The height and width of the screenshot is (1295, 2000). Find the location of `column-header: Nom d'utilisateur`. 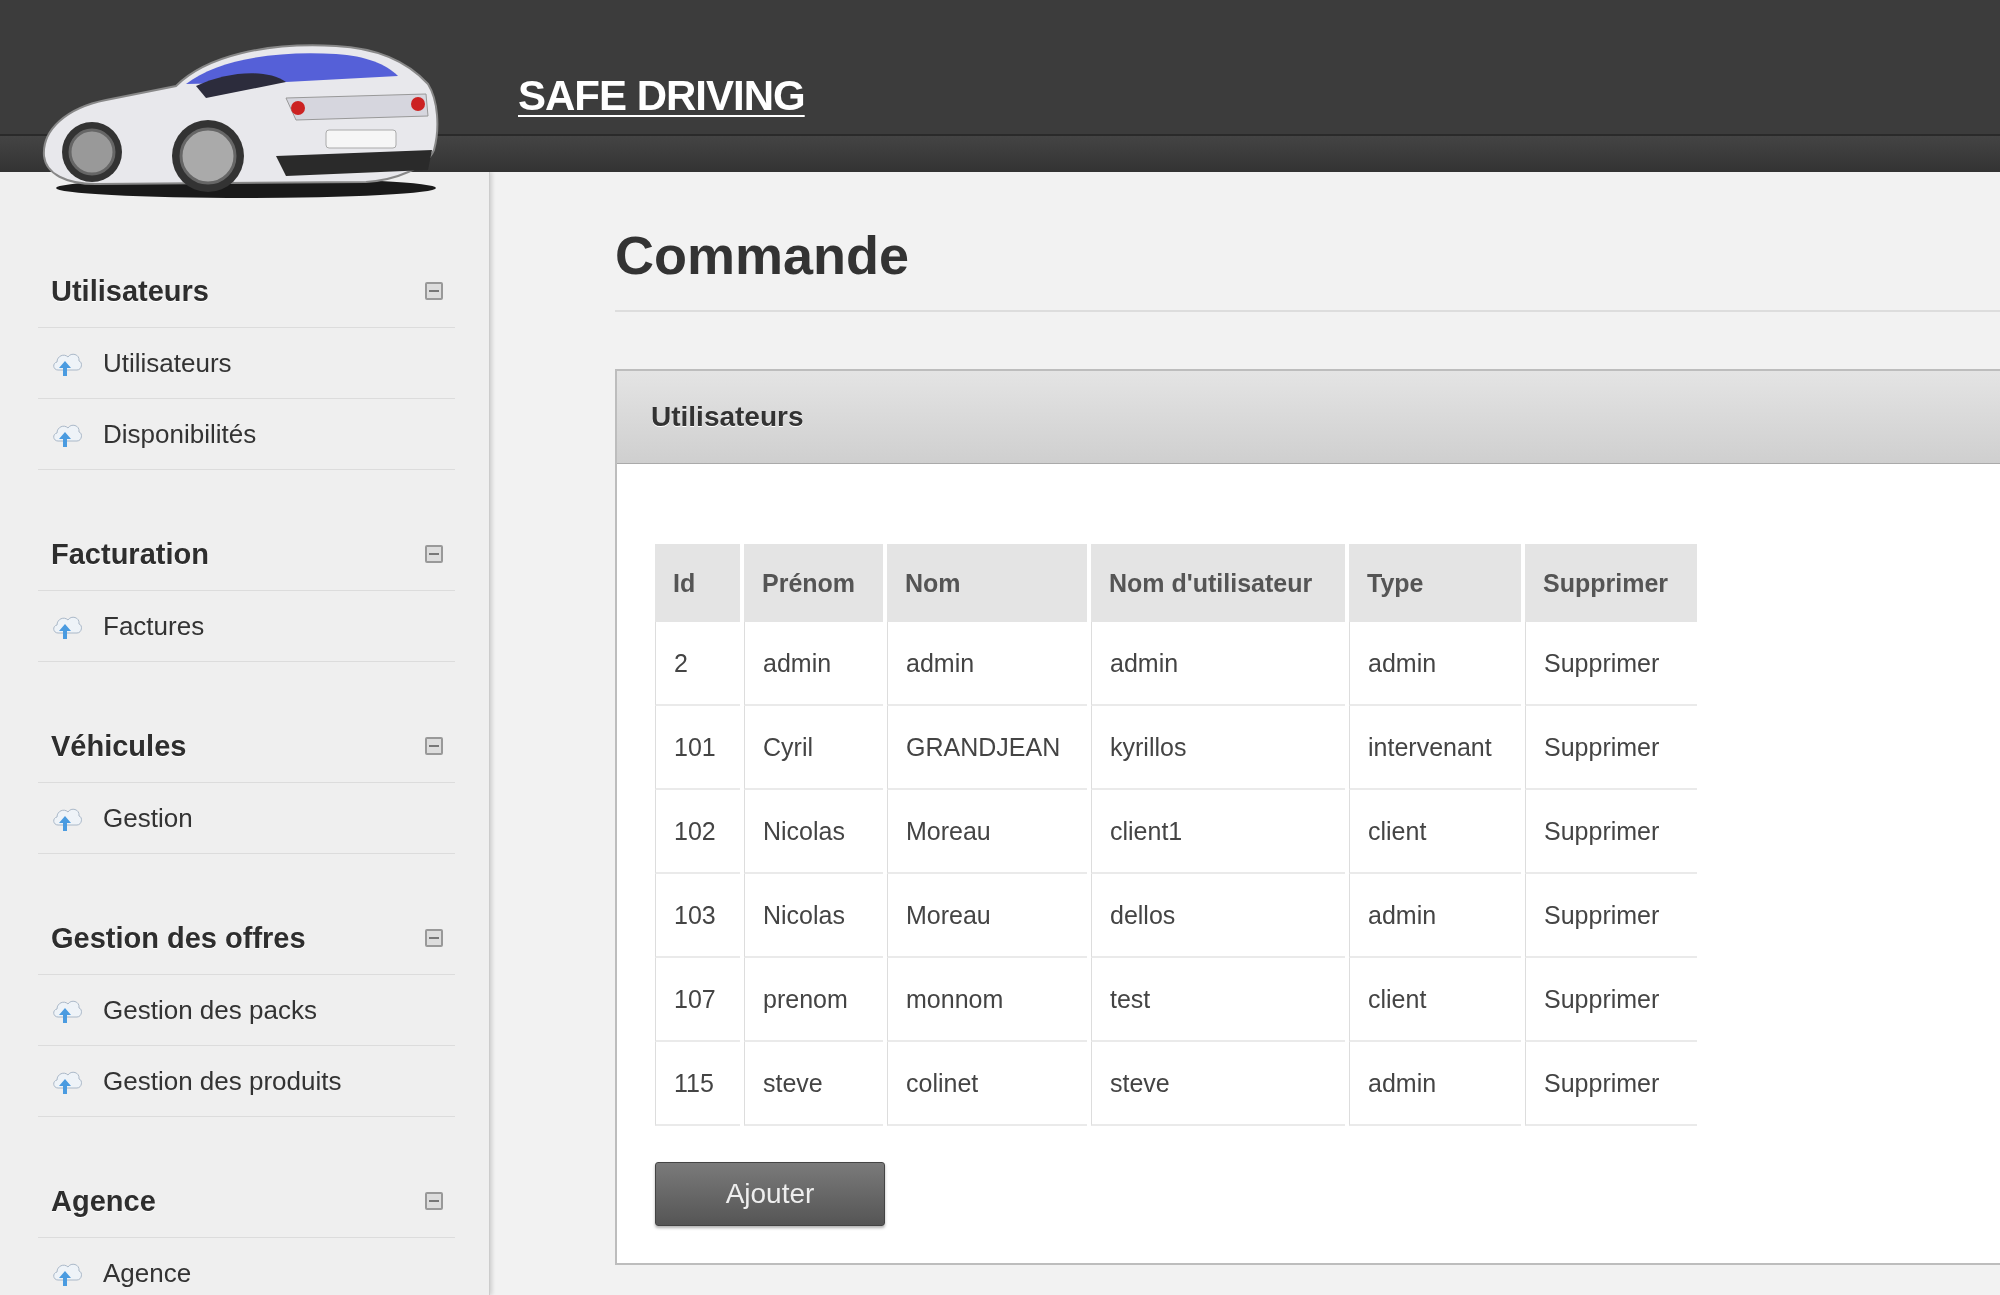

column-header: Nom d'utilisateur is located at coordinates (1218, 583).